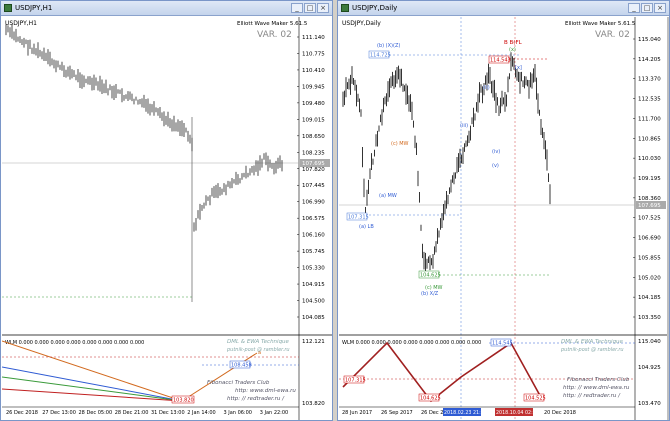 The height and width of the screenshot is (421, 670). Describe the element at coordinates (486, 88) in the screenshot. I see `wave-label-ii: (ii)` at that location.